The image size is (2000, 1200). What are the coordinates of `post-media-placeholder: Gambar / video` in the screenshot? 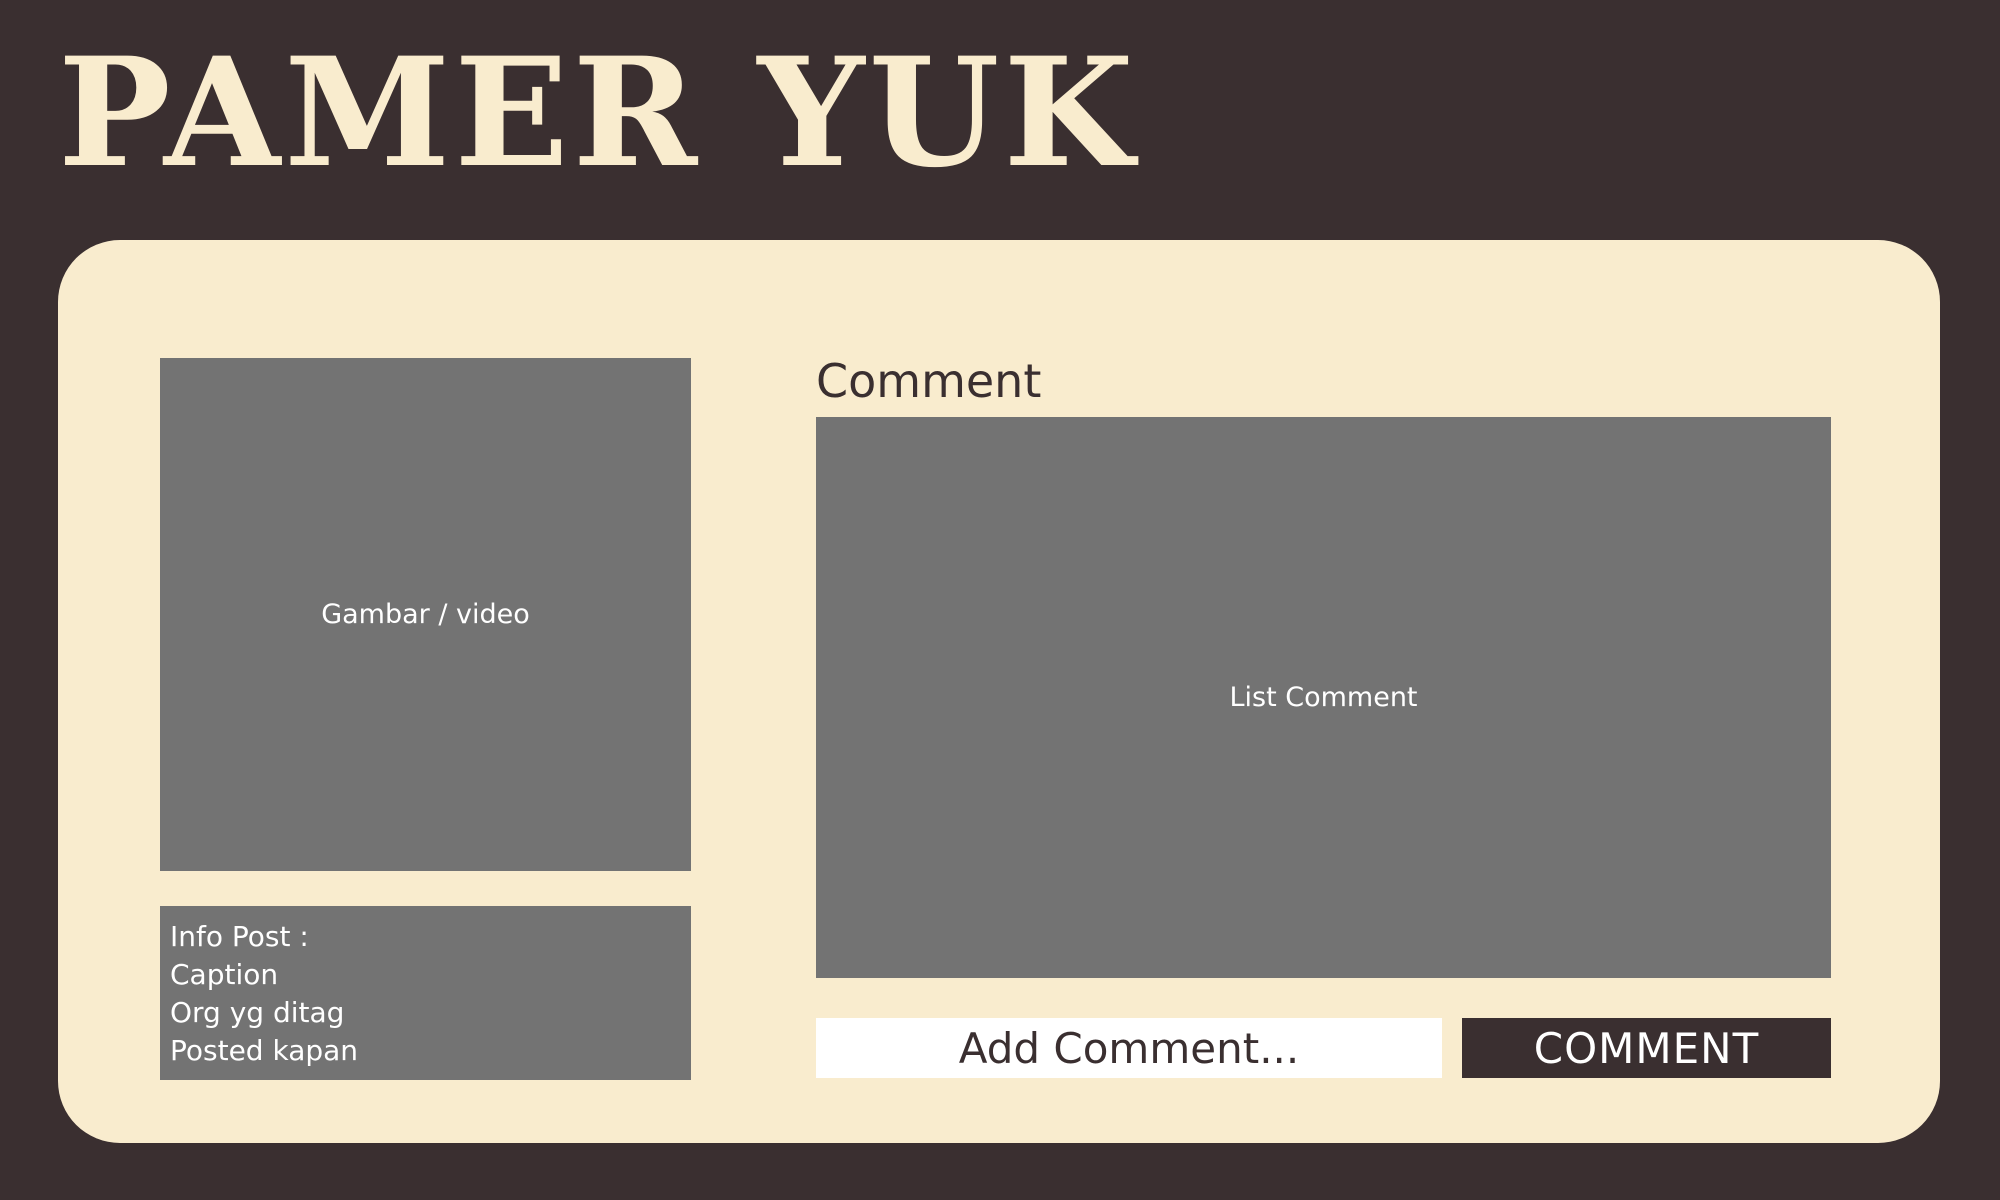 It's located at (425, 614).